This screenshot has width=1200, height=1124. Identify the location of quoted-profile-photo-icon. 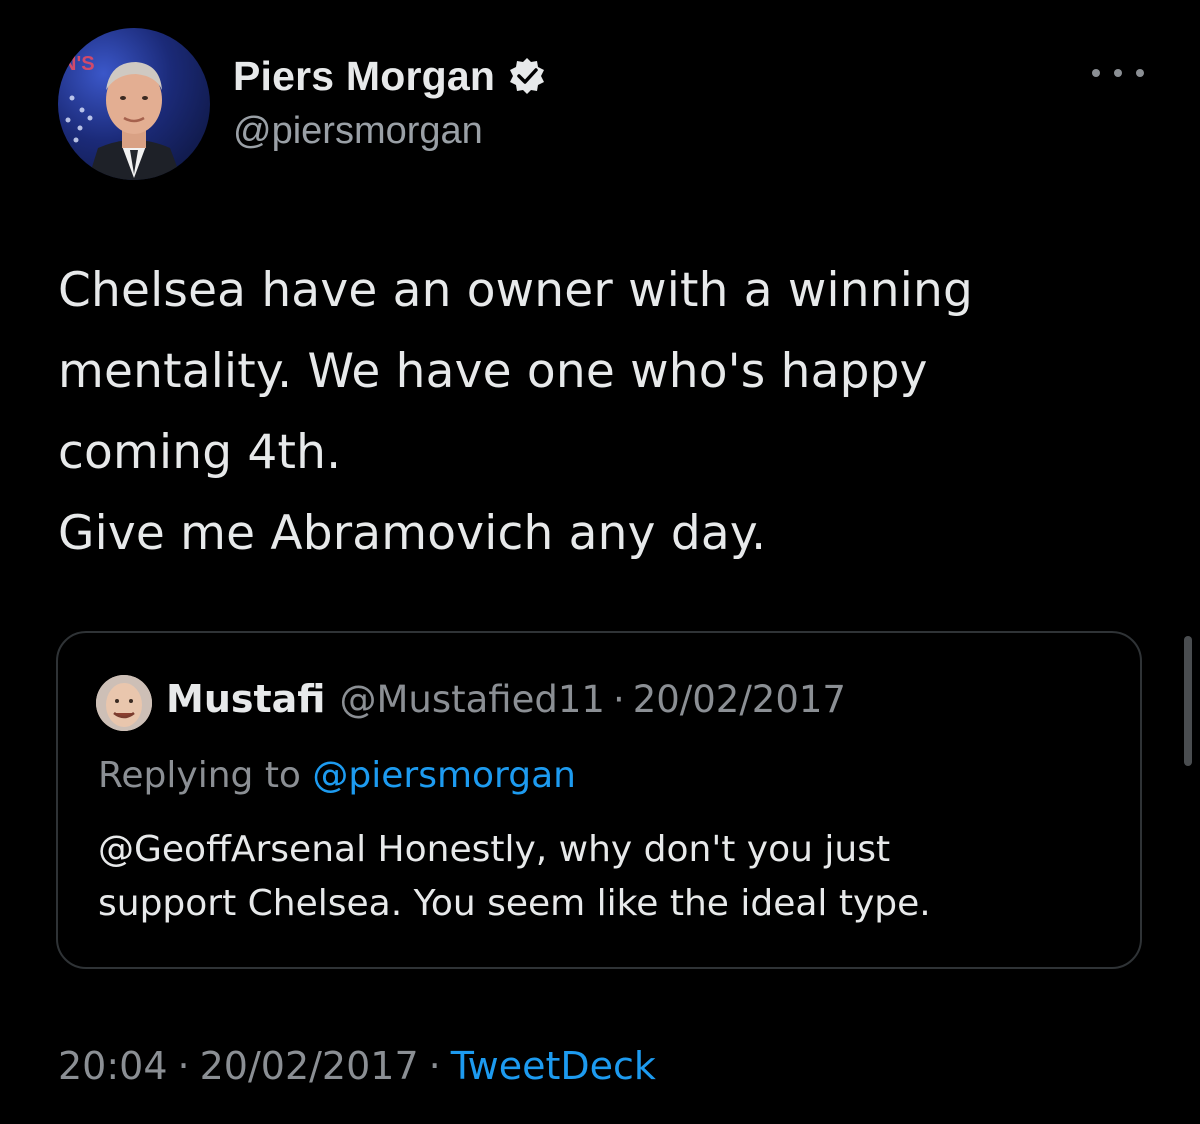
(124, 703).